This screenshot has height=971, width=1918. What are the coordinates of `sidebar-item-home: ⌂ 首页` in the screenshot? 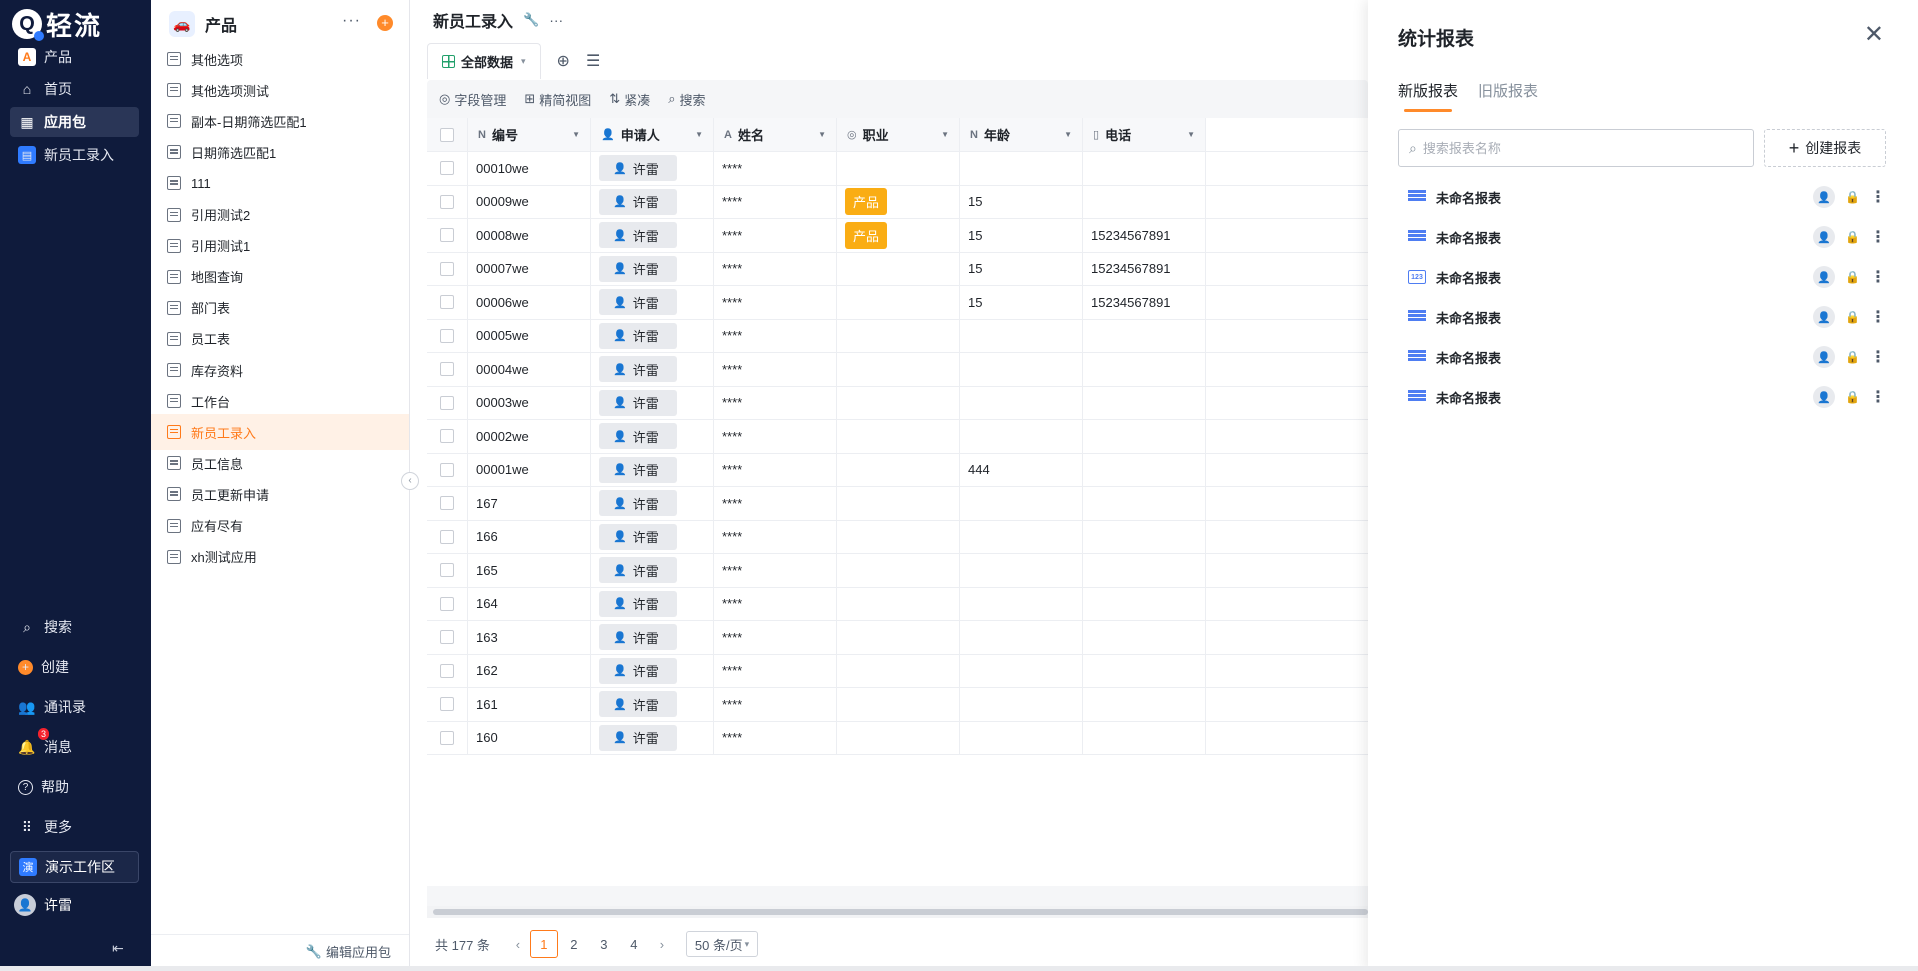 It's located at (74, 89).